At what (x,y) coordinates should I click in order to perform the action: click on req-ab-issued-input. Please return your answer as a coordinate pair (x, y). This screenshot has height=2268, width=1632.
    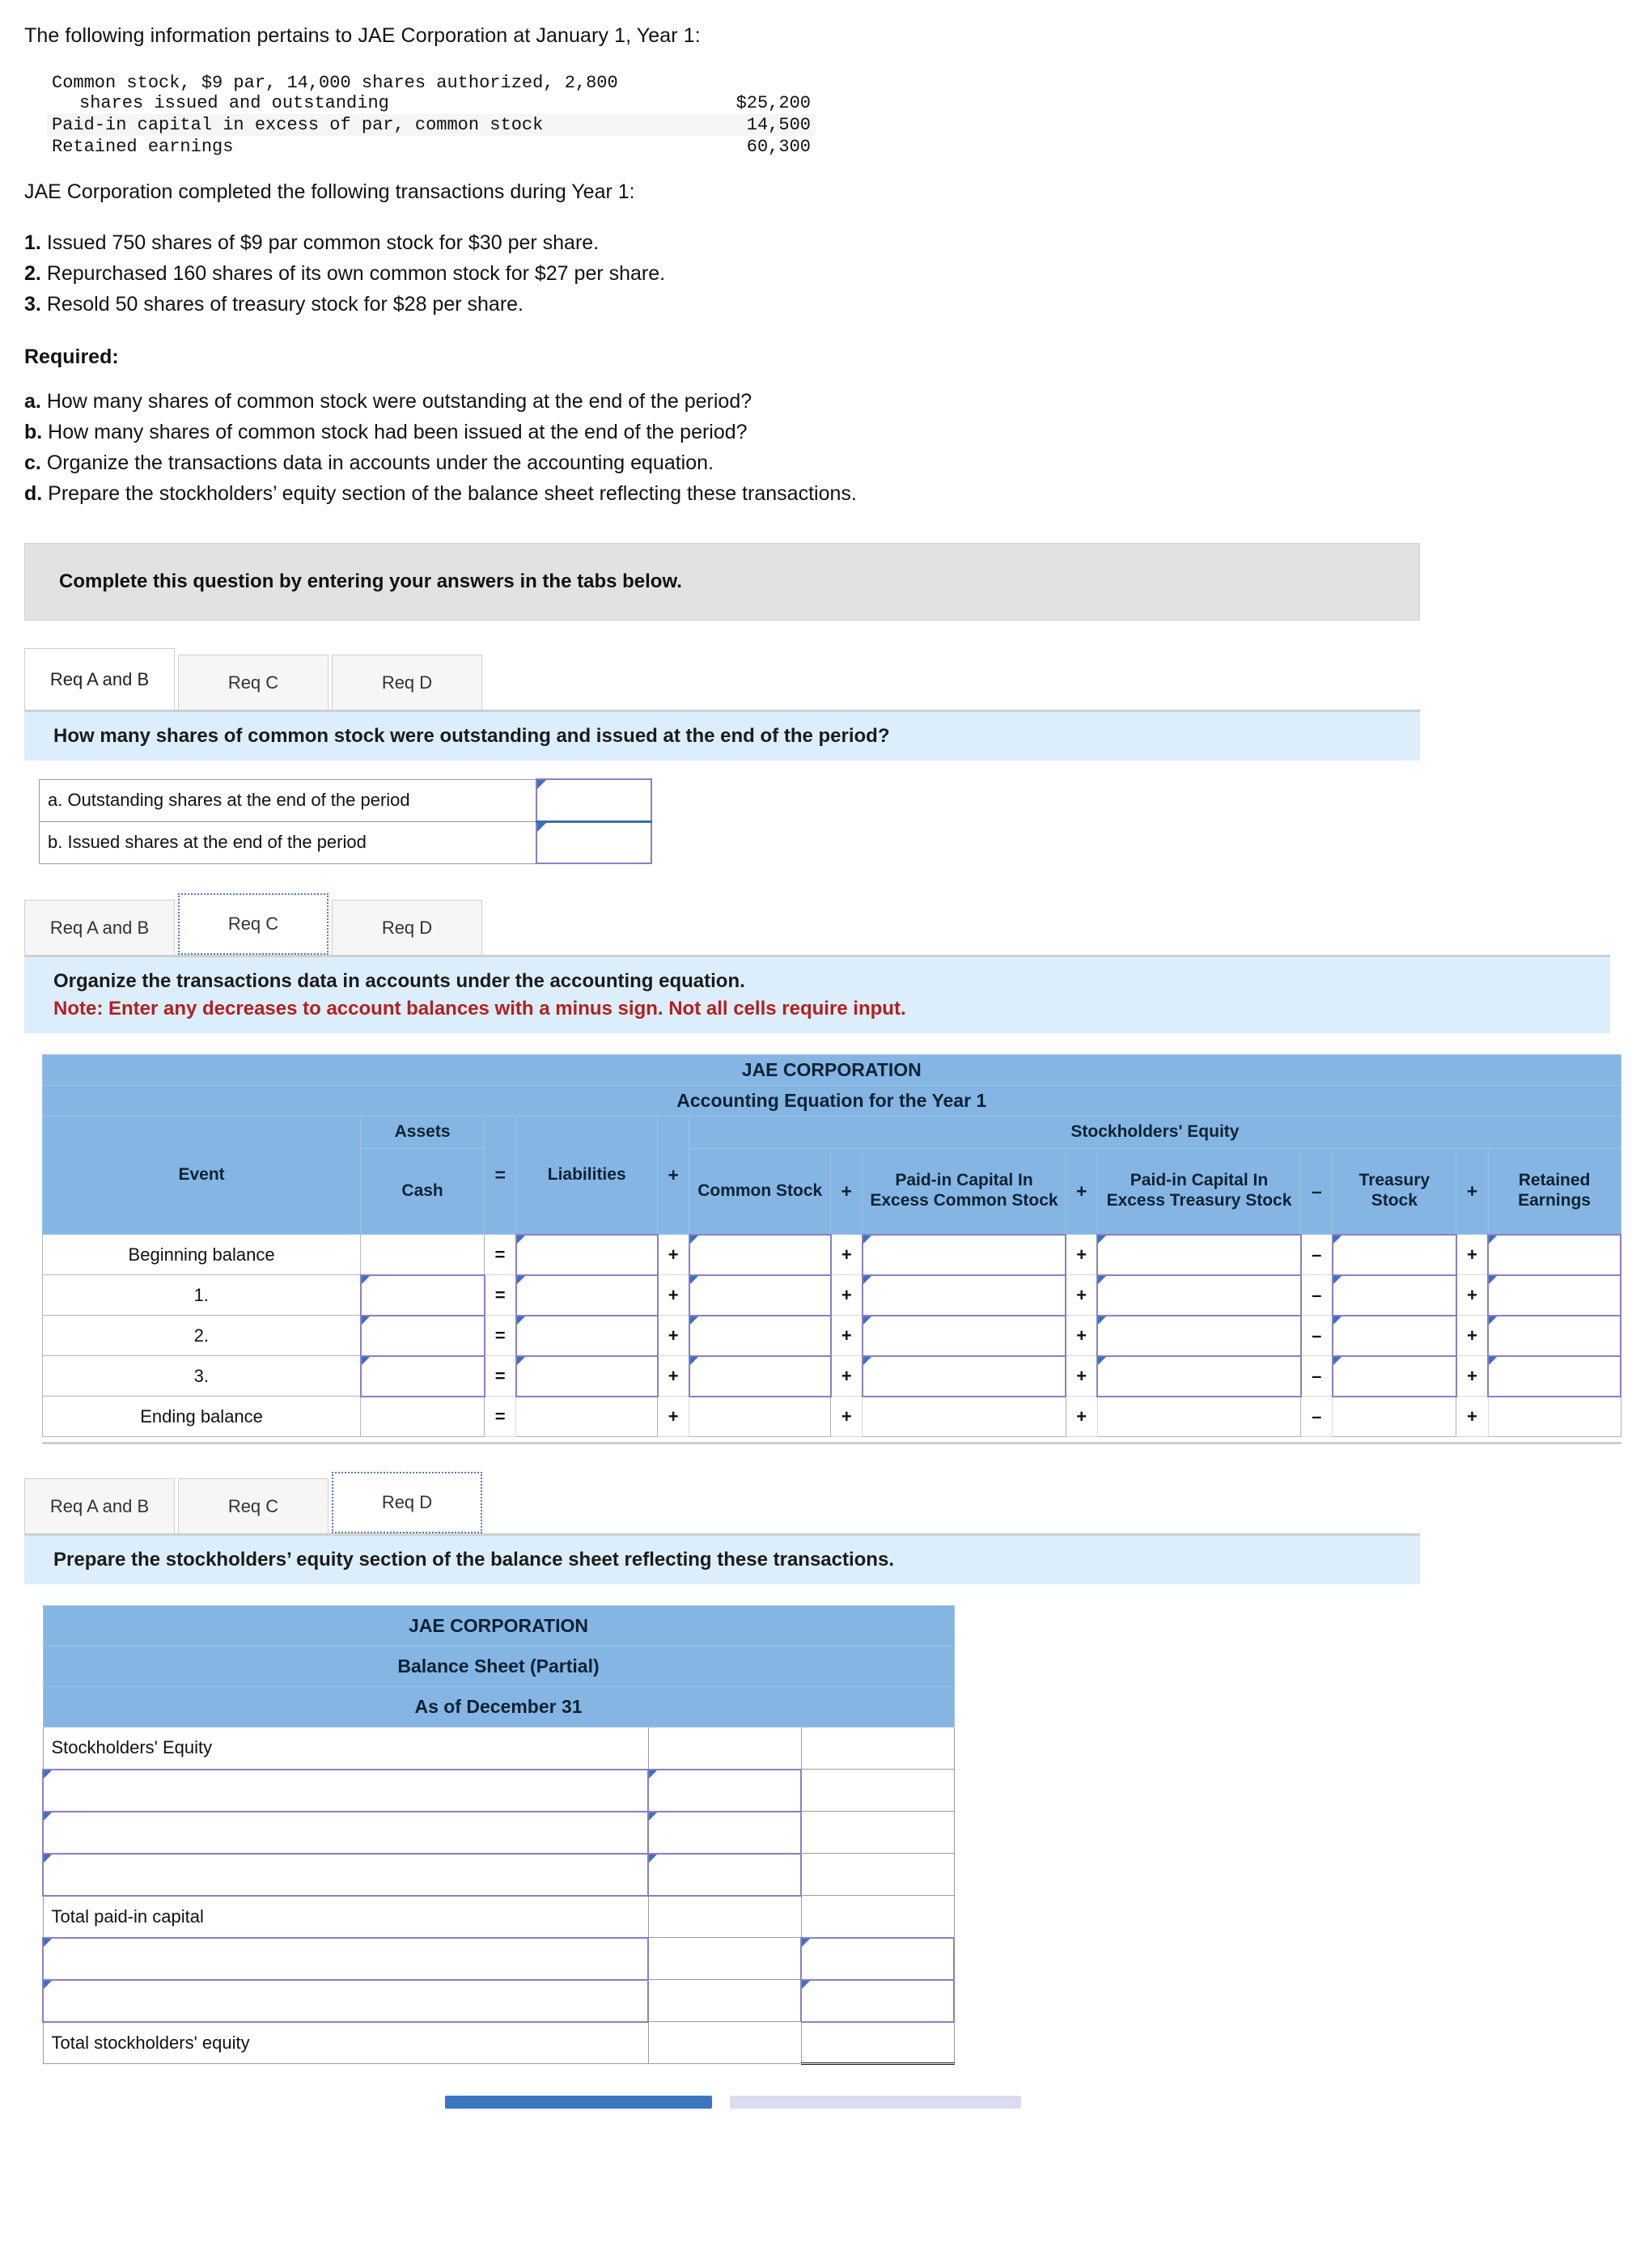
    Looking at the image, I should click on (593, 843).